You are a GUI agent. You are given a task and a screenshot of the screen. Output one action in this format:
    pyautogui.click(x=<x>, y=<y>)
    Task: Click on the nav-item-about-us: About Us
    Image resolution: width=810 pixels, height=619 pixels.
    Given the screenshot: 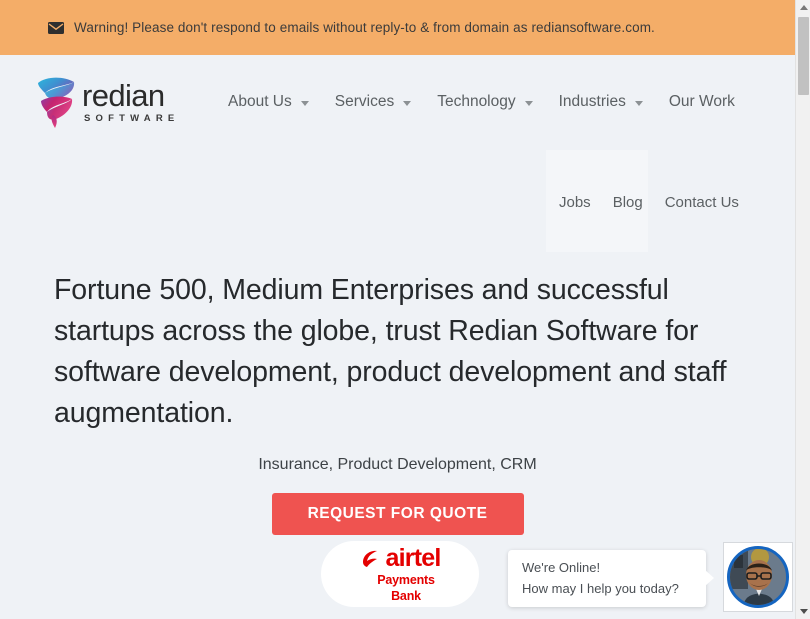 What is the action you would take?
    pyautogui.click(x=268, y=102)
    